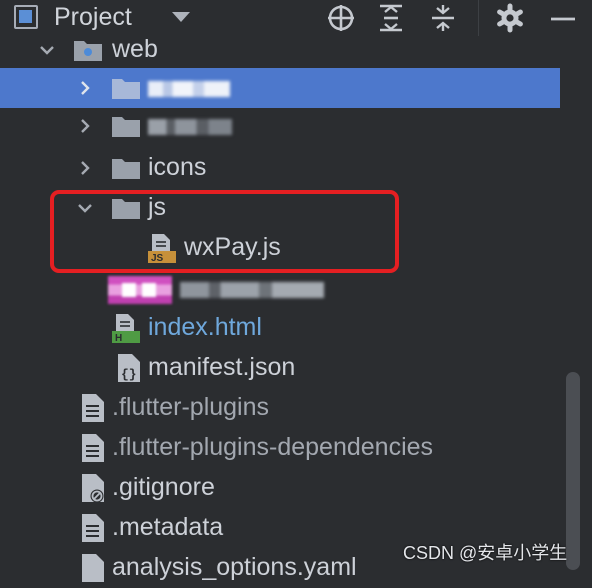 Image resolution: width=592 pixels, height=588 pixels. Describe the element at coordinates (140, 290) in the screenshot. I see `blurred-file-icon` at that location.